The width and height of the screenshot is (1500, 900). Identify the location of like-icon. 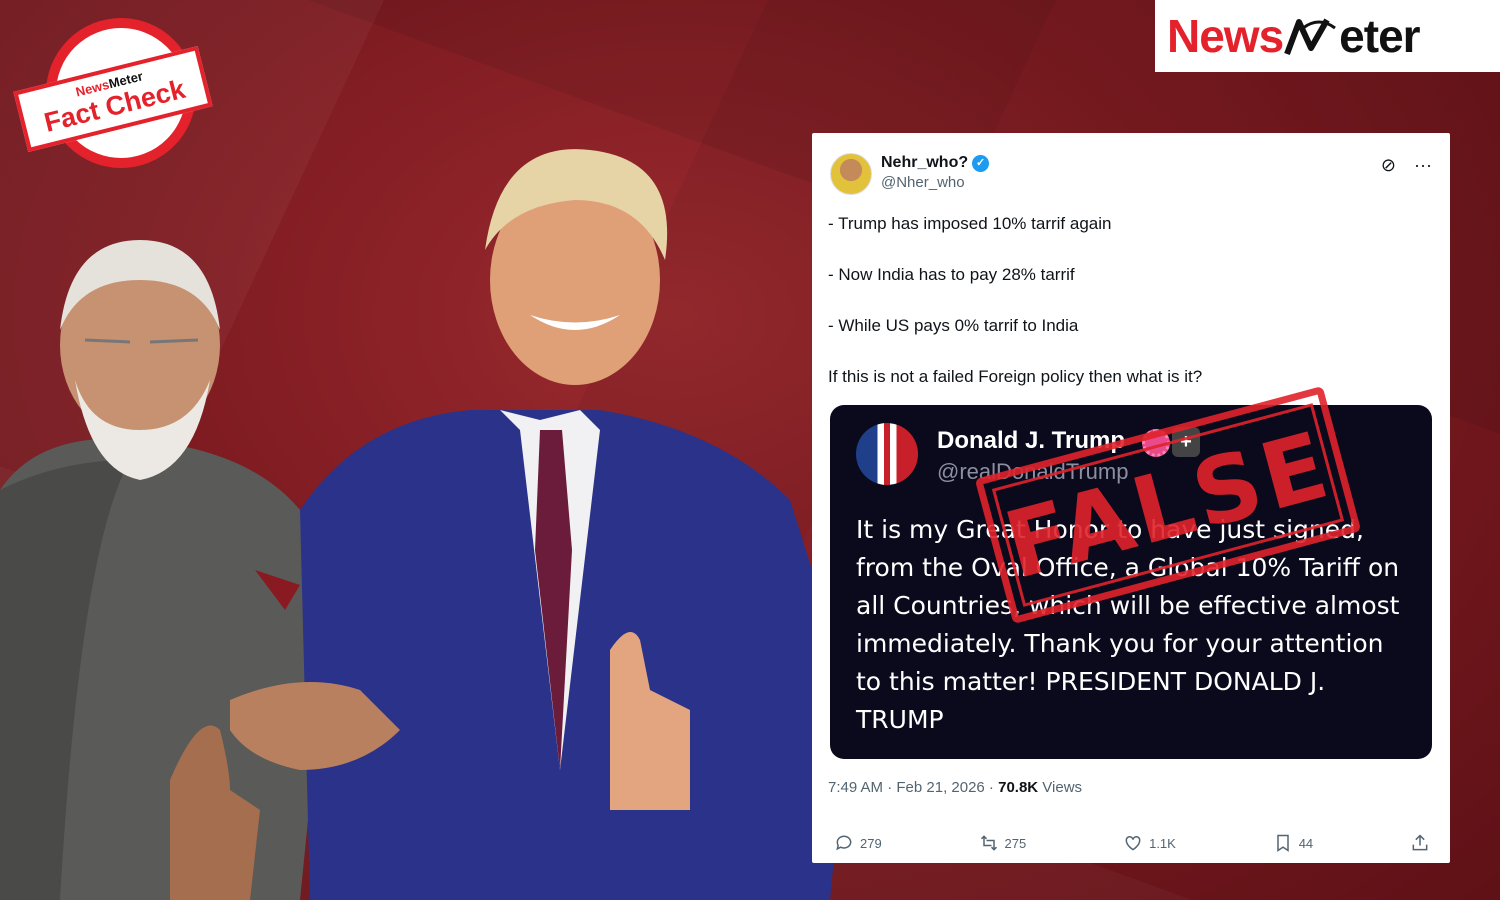
(1133, 843).